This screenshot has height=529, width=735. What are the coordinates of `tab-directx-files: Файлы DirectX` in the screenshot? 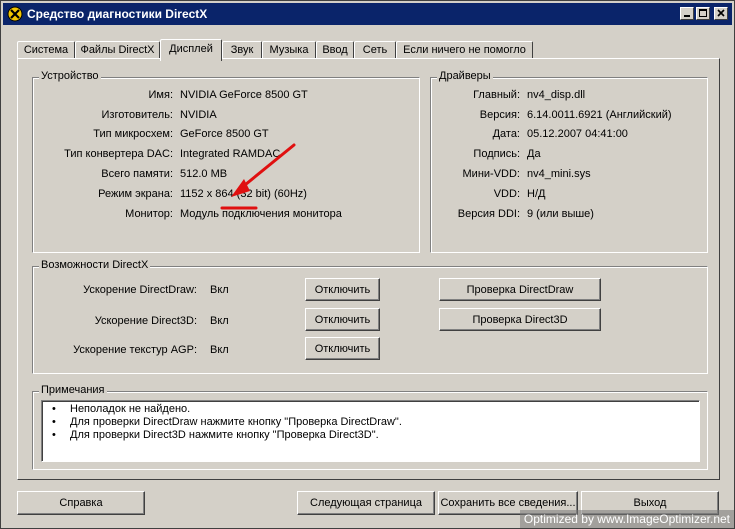 It's located at (117, 50).